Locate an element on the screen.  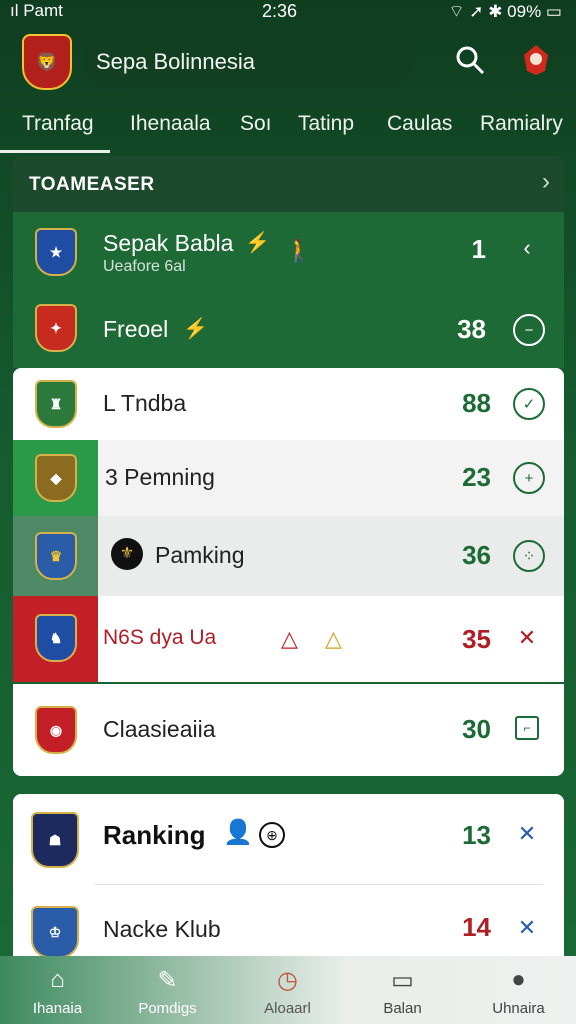
nav-label: Ihanaia is located at coordinates (57, 1008).